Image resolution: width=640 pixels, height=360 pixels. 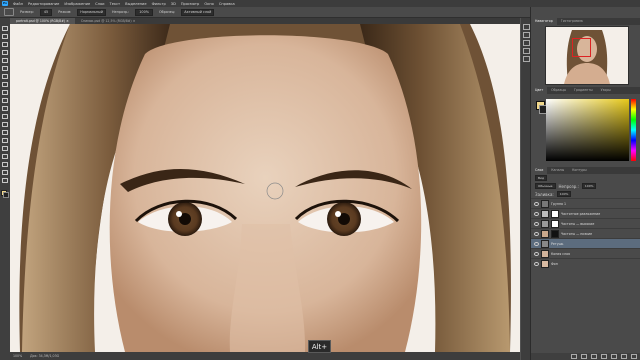 I want to click on move-icon, so click(x=5, y=28).